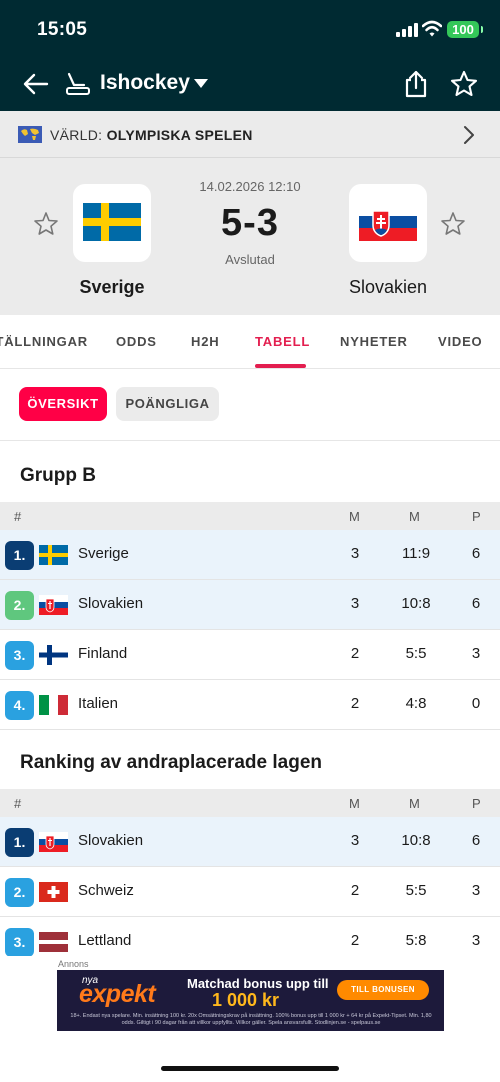 Image resolution: width=500 pixels, height=1082 pixels. I want to click on switzerland-flag-icon, so click(53, 892).